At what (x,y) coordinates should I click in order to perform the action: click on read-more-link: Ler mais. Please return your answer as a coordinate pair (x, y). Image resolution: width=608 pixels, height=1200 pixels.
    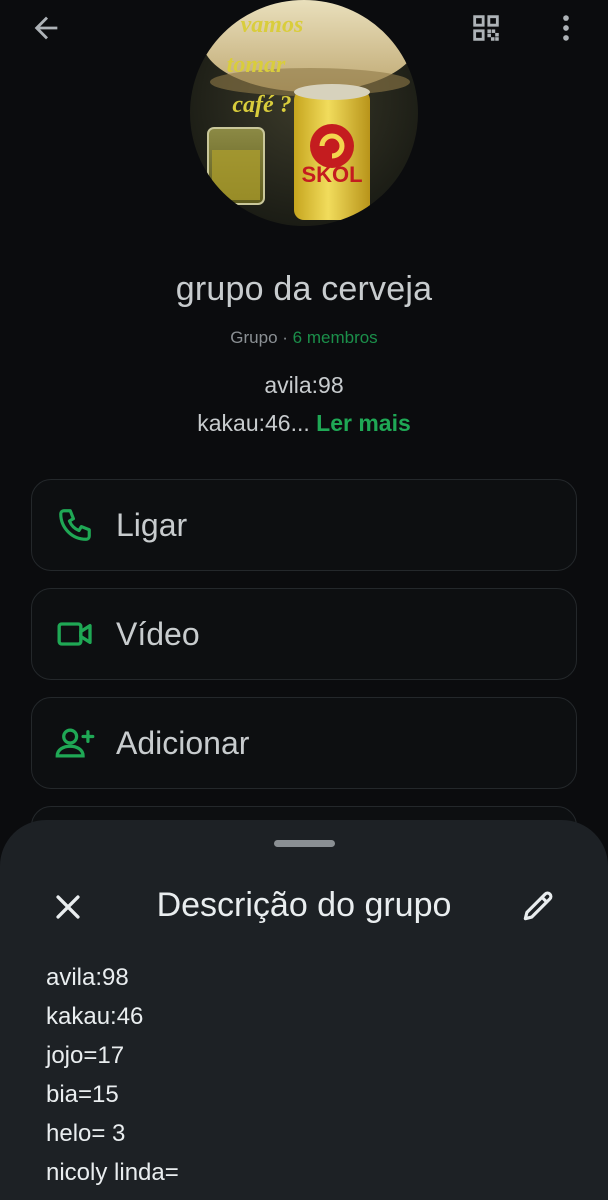
    Looking at the image, I should click on (363, 423).